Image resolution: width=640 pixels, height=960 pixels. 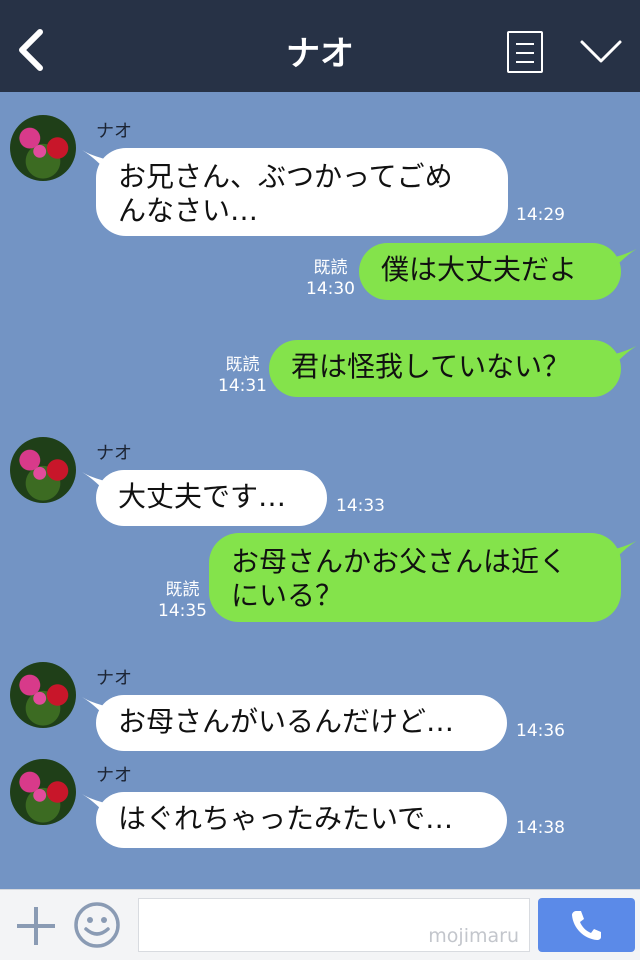 I want to click on message-time: 14:31, so click(x=242, y=386).